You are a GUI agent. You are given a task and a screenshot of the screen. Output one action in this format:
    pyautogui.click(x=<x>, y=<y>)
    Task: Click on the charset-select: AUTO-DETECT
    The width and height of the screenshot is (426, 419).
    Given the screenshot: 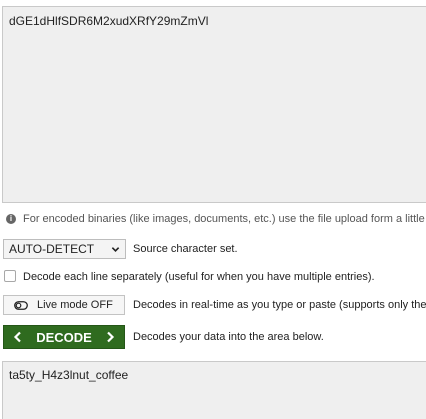 What is the action you would take?
    pyautogui.click(x=64, y=249)
    